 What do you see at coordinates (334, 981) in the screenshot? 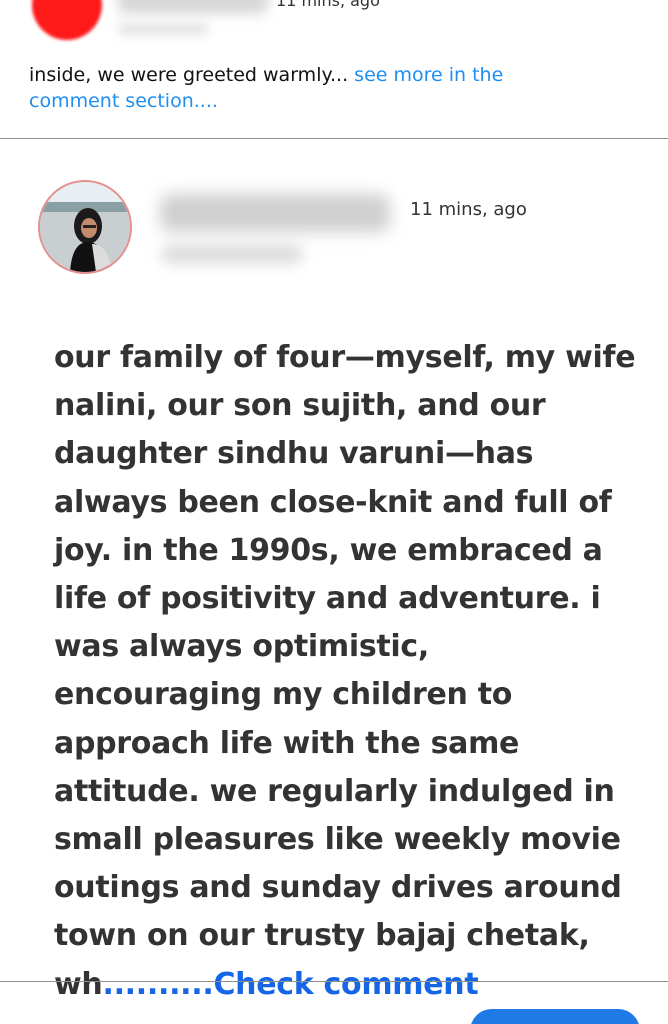
I see `divider` at bounding box center [334, 981].